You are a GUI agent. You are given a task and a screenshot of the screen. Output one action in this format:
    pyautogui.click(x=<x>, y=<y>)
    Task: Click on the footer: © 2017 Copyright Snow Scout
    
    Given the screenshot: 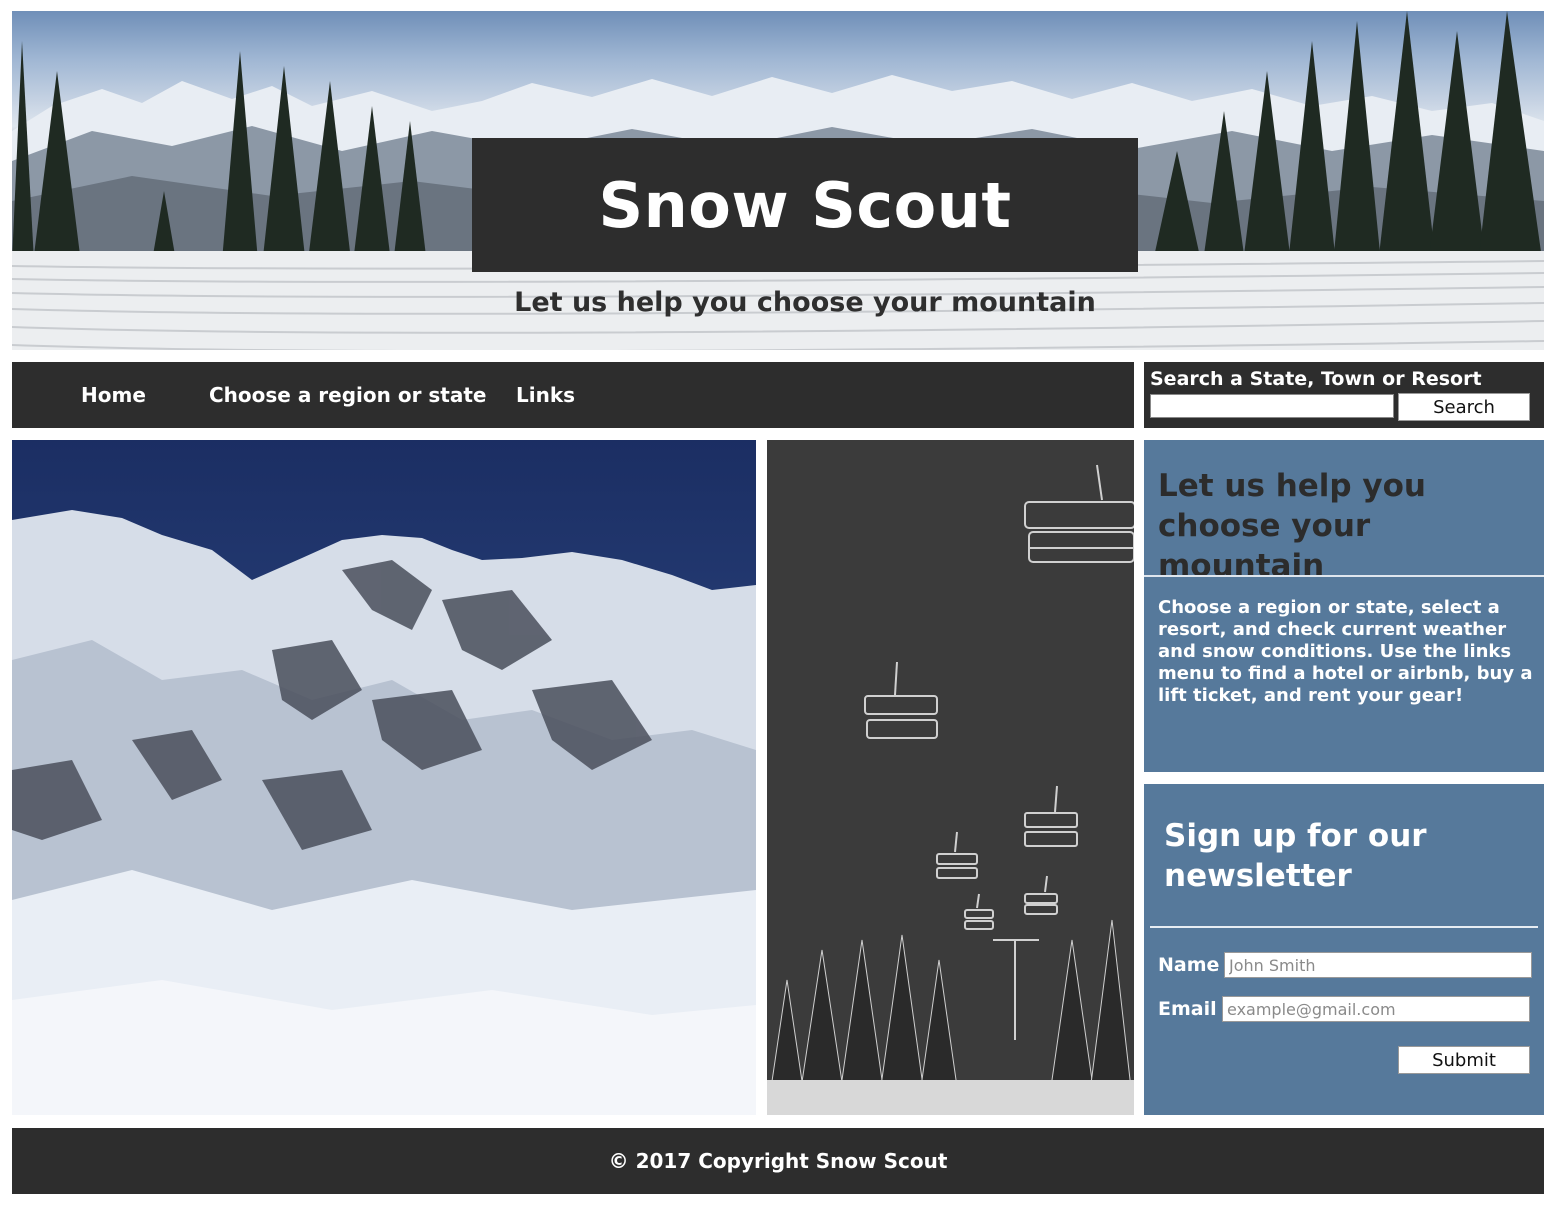 What is the action you would take?
    pyautogui.click(x=778, y=1161)
    